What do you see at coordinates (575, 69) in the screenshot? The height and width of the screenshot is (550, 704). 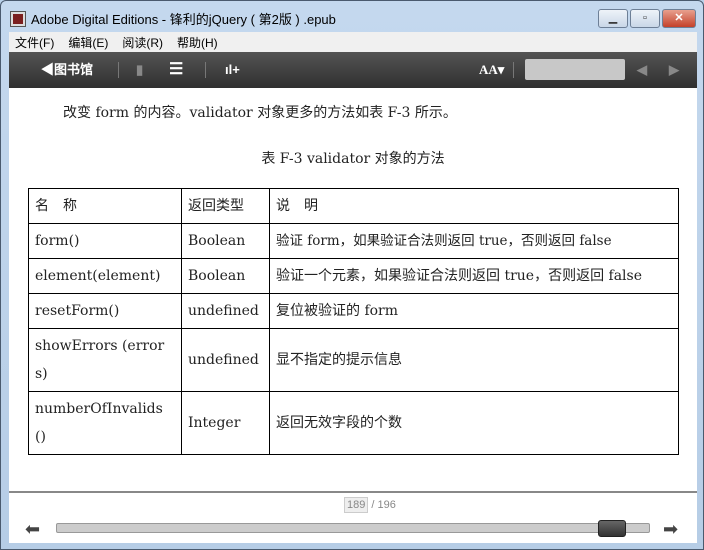 I see `search-input` at bounding box center [575, 69].